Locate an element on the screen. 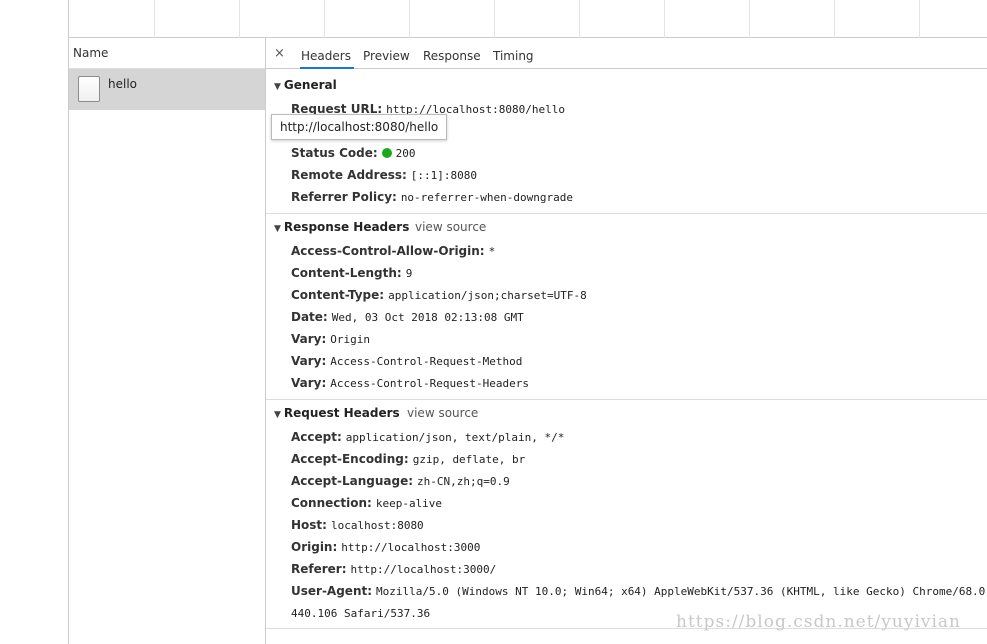  request-header-row: Accept: application/json, text/plain, */* is located at coordinates (428, 437).